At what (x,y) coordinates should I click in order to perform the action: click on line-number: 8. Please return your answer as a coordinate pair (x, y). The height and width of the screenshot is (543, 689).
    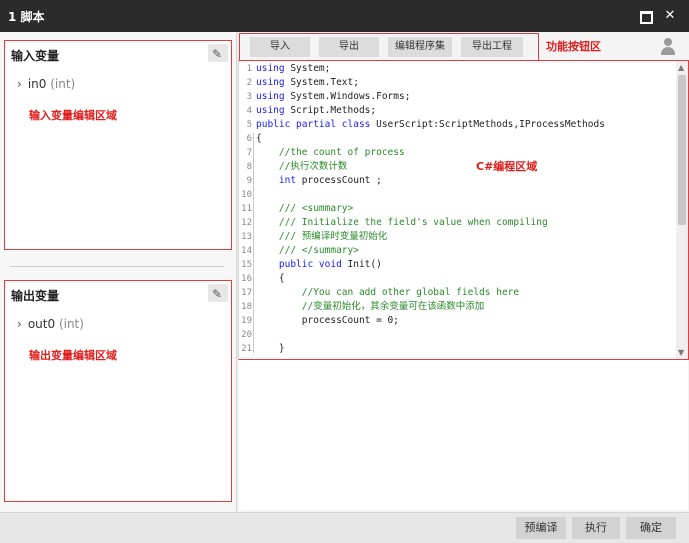
    Looking at the image, I should click on (249, 167).